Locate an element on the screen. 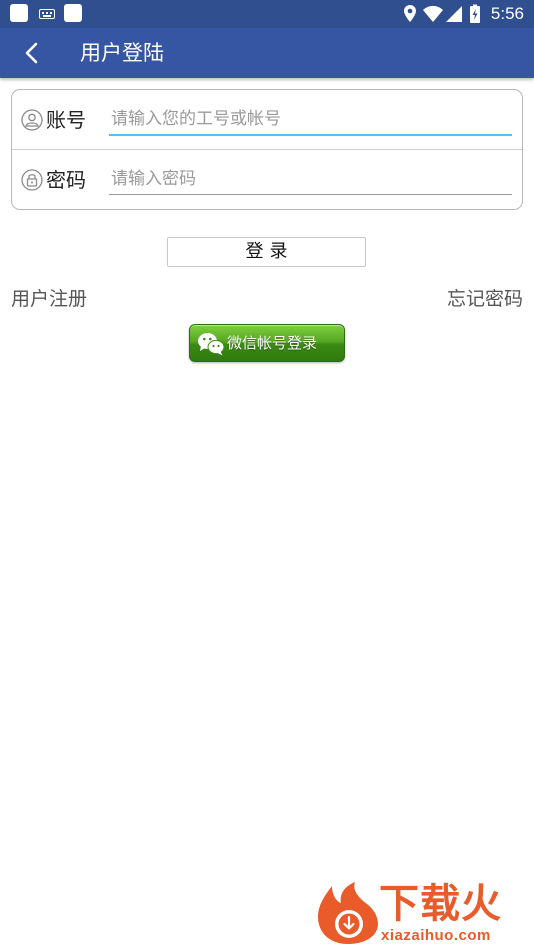 This screenshot has width=534, height=950. account-label: 账号 is located at coordinates (66, 120).